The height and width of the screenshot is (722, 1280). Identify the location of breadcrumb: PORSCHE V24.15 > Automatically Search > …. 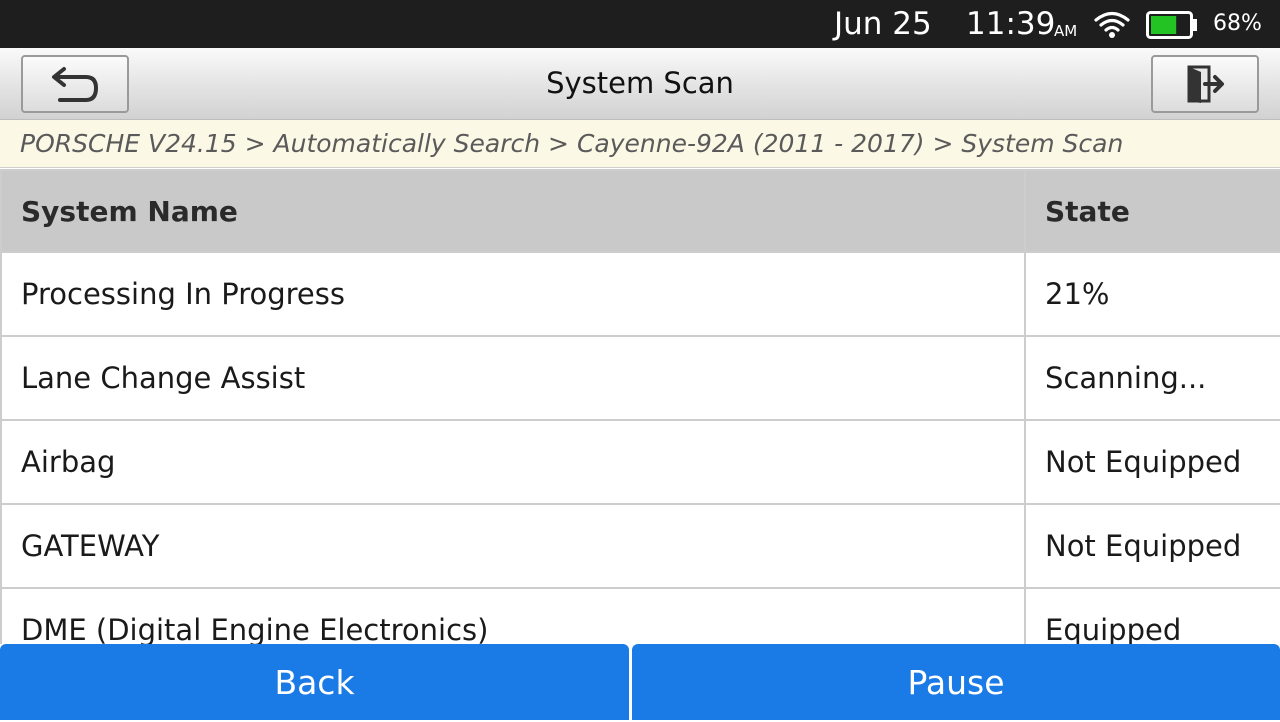
(640, 144).